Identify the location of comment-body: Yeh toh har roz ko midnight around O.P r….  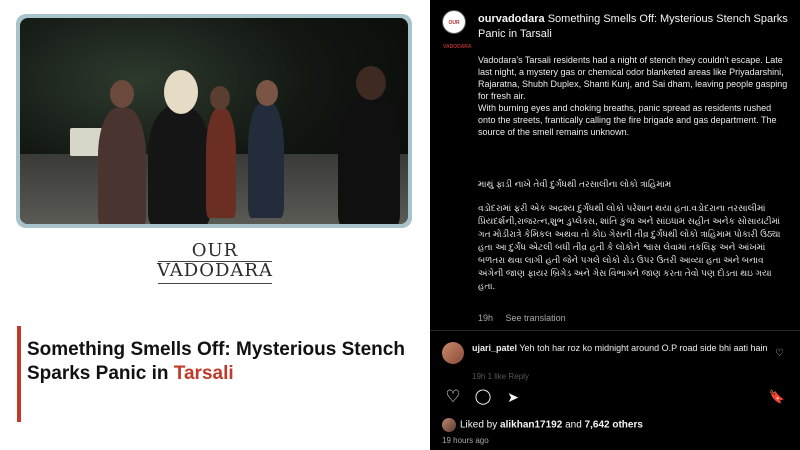
(643, 348).